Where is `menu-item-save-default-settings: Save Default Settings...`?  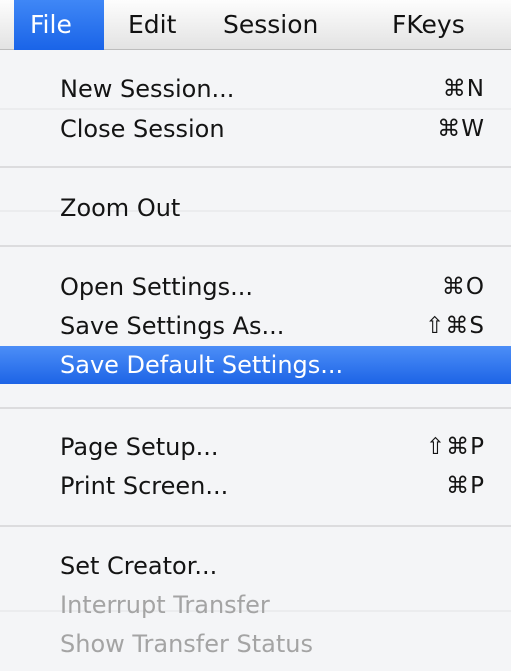
menu-item-save-default-settings: Save Default Settings... is located at coordinates (255, 365).